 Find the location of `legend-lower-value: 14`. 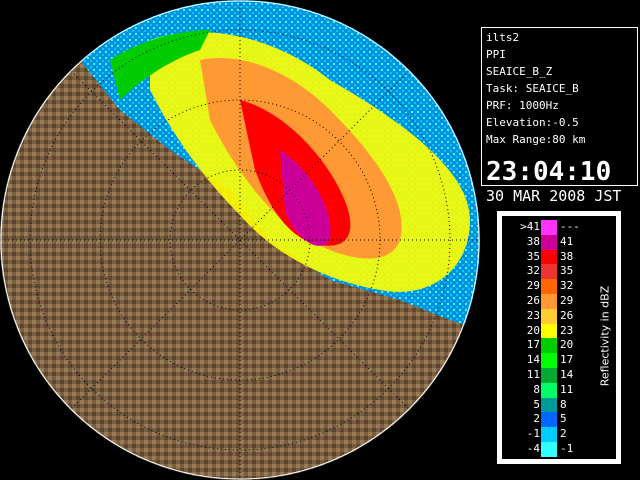

legend-lower-value: 14 is located at coordinates (533, 360).